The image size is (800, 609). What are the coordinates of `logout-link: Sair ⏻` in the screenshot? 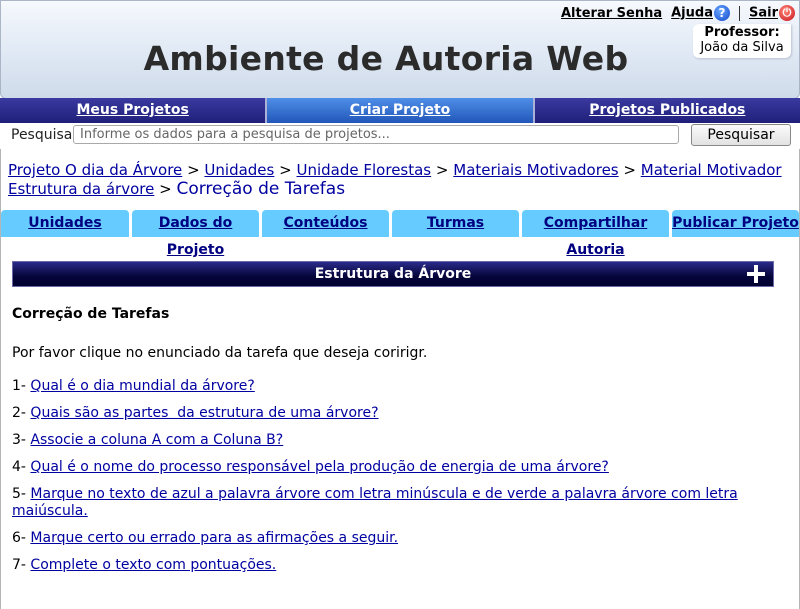 It's located at (772, 13).